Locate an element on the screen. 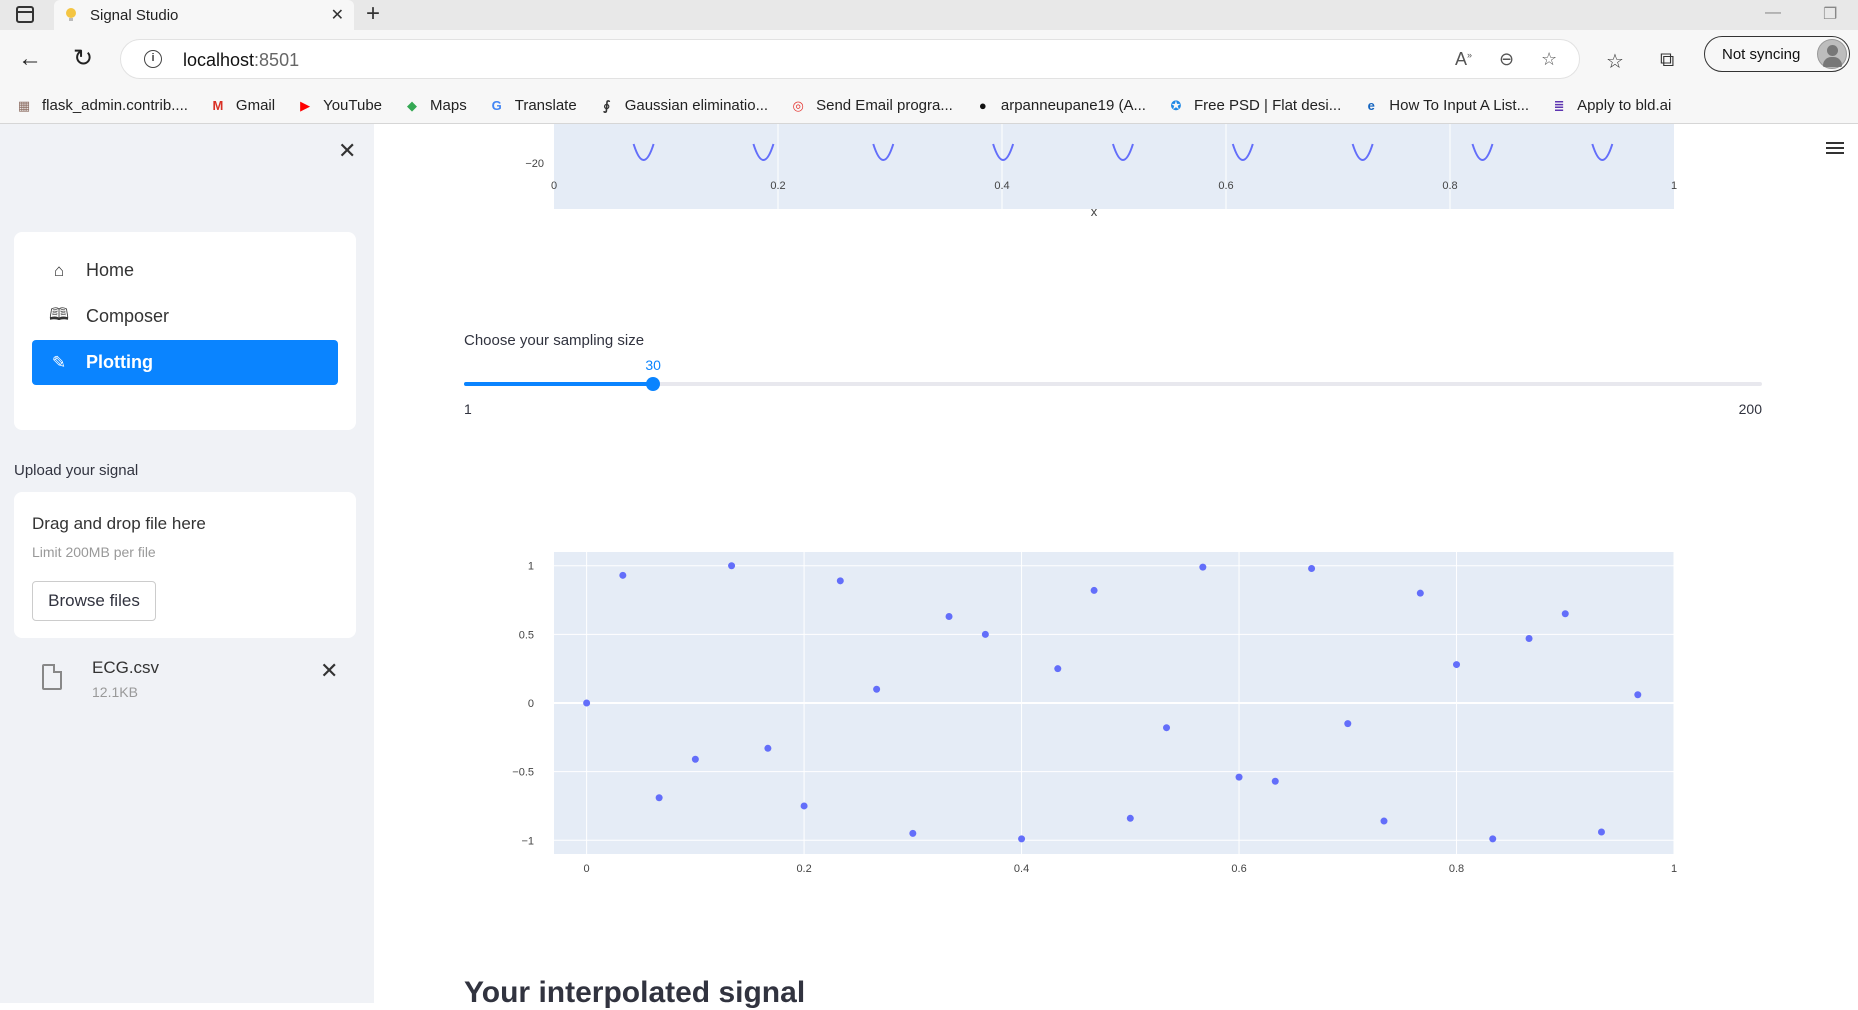  nav-menu: ⌂ Home 🕮 Composer ✎ Plotting is located at coordinates (185, 331).